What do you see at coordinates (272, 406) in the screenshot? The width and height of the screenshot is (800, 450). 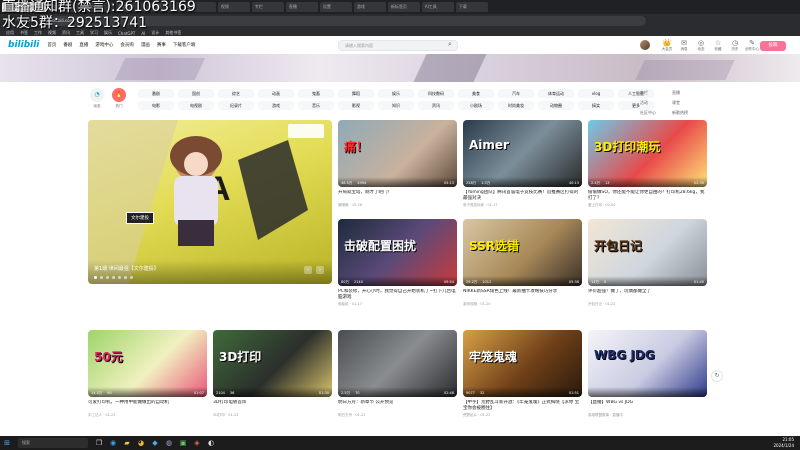 I see `video-title: 3D打印电镀首饰` at bounding box center [272, 406].